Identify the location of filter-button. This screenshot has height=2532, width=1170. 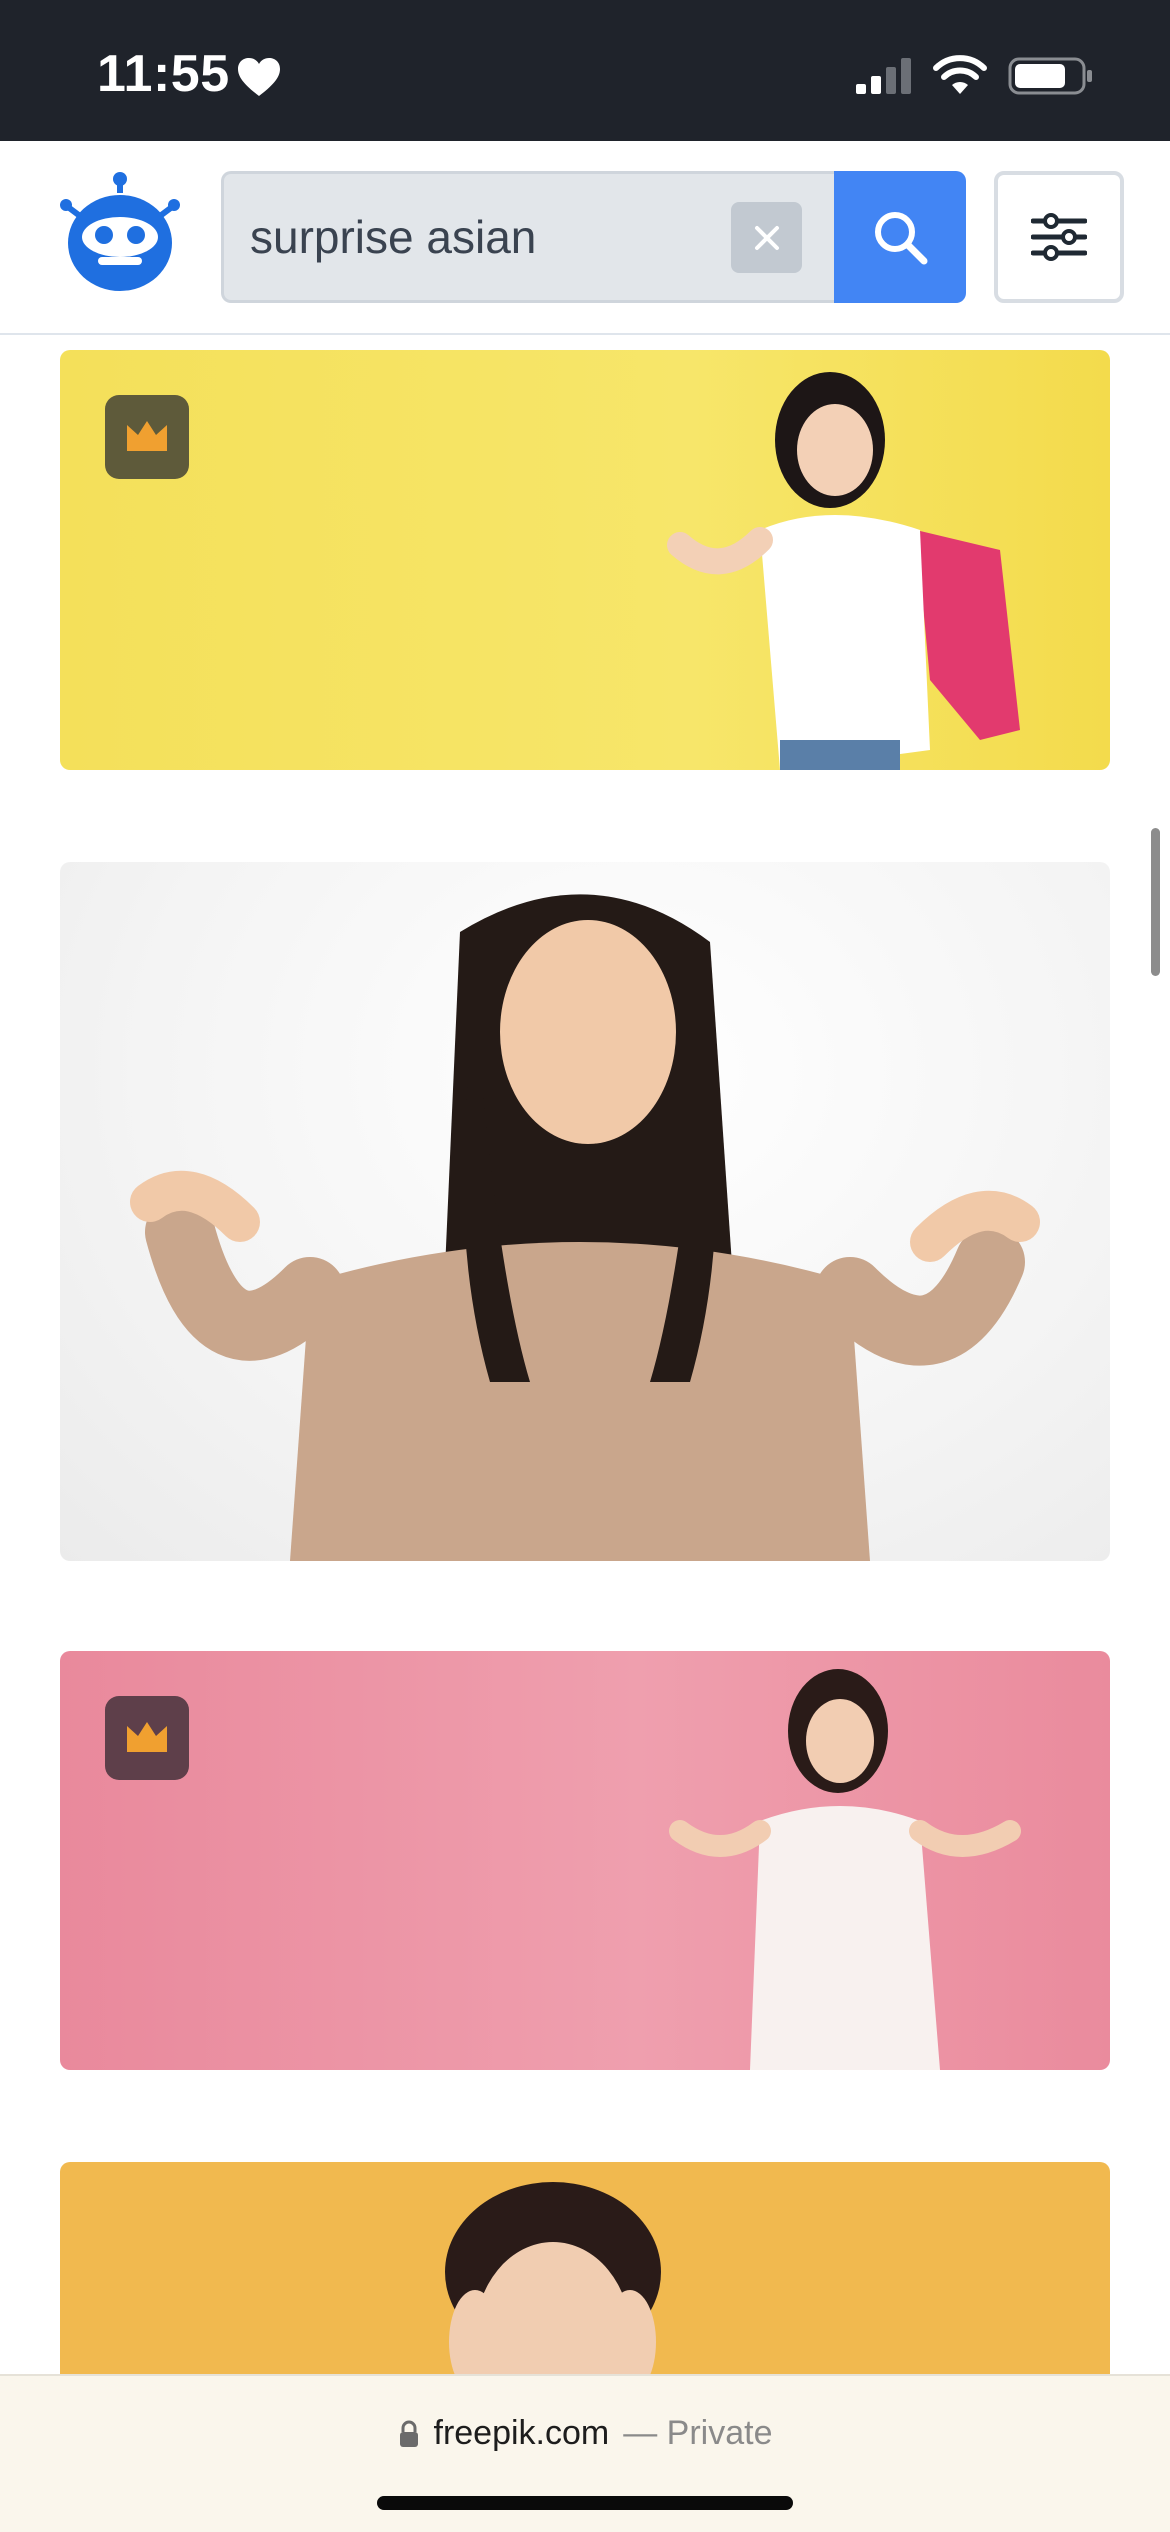
(1059, 237).